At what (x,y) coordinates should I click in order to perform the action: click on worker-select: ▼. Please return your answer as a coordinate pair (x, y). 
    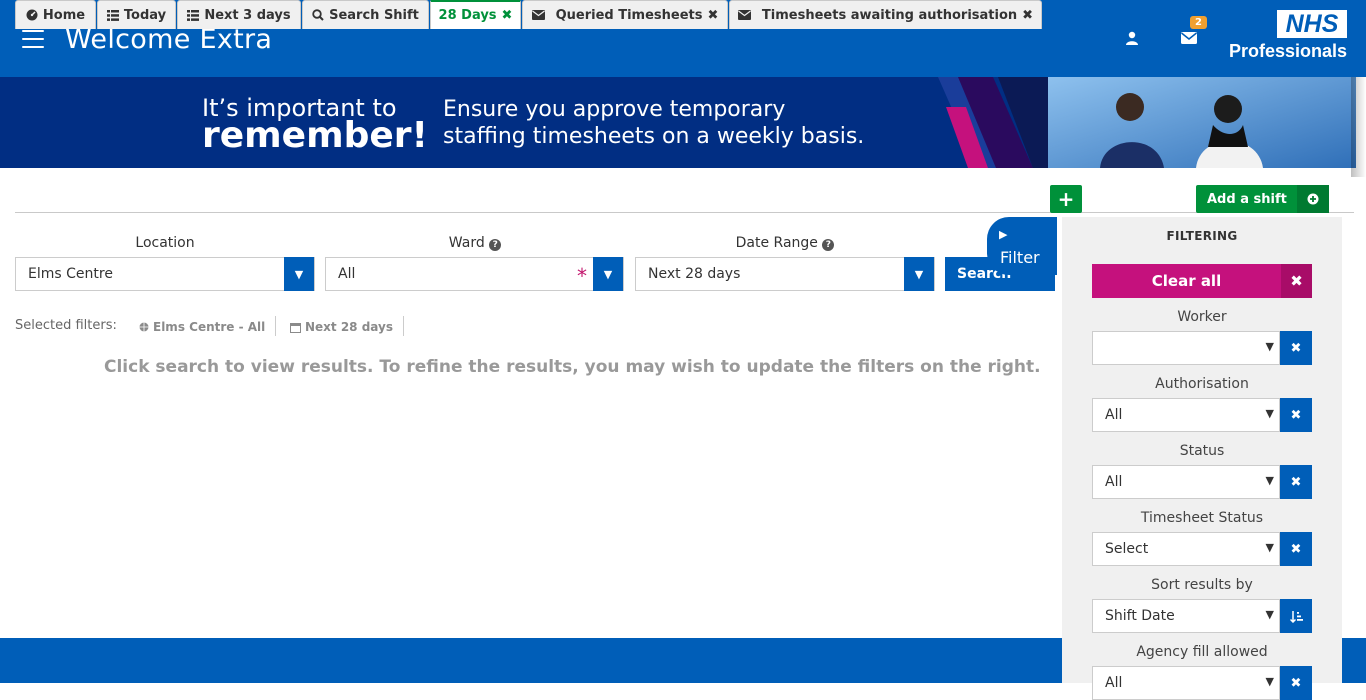
    Looking at the image, I should click on (1186, 348).